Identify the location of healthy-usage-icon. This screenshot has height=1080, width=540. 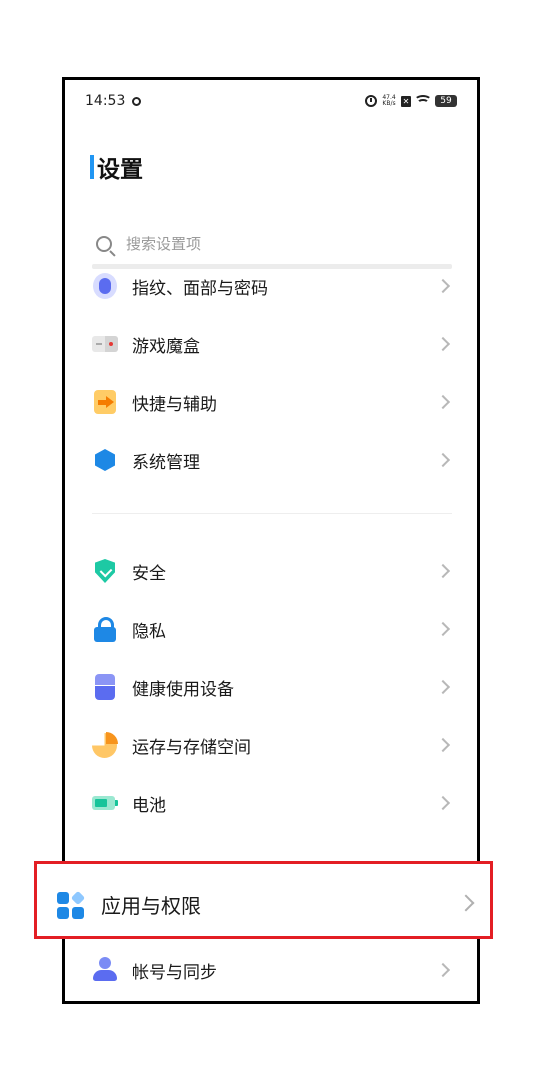
(105, 687).